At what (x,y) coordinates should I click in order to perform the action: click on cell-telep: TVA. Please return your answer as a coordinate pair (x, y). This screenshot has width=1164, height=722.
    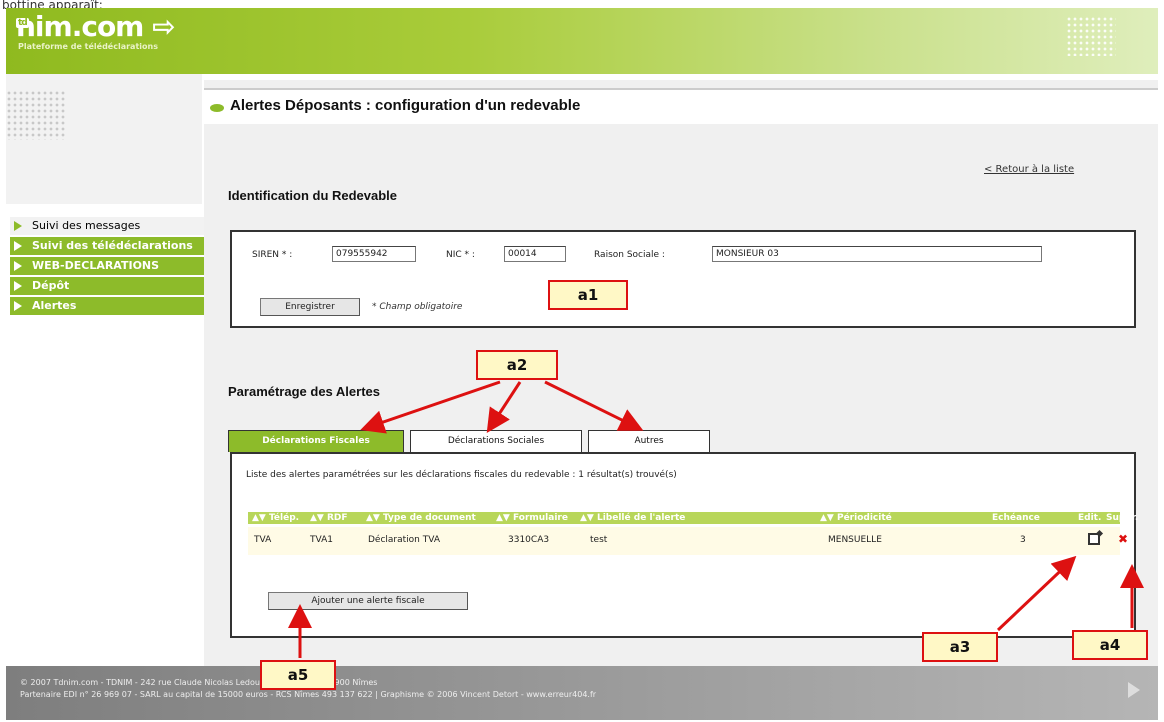
    Looking at the image, I should click on (263, 540).